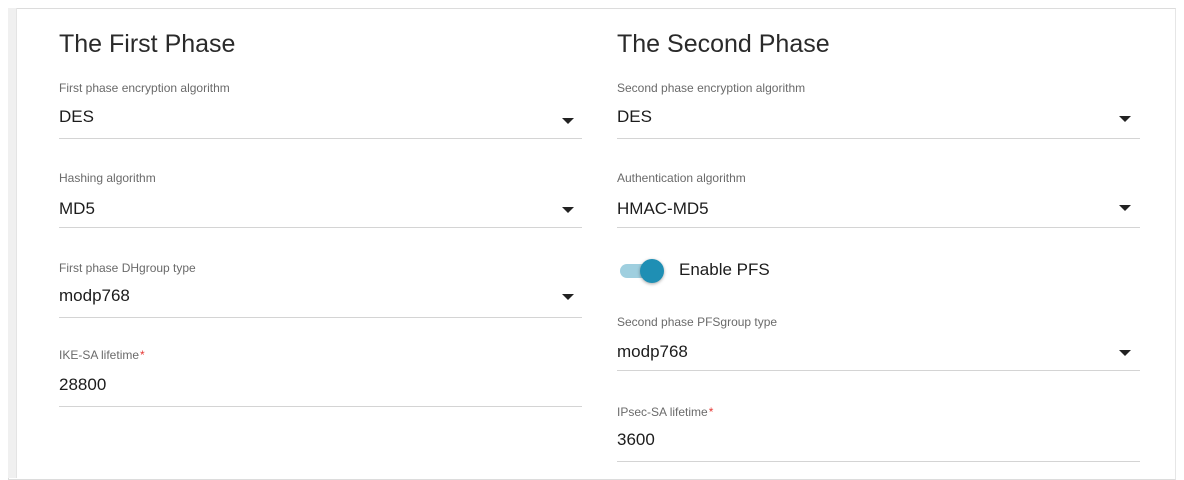  Describe the element at coordinates (662, 412) in the screenshot. I see `ipsec-sa-lifetime-label-text: IPsec-SA lifetime` at that location.